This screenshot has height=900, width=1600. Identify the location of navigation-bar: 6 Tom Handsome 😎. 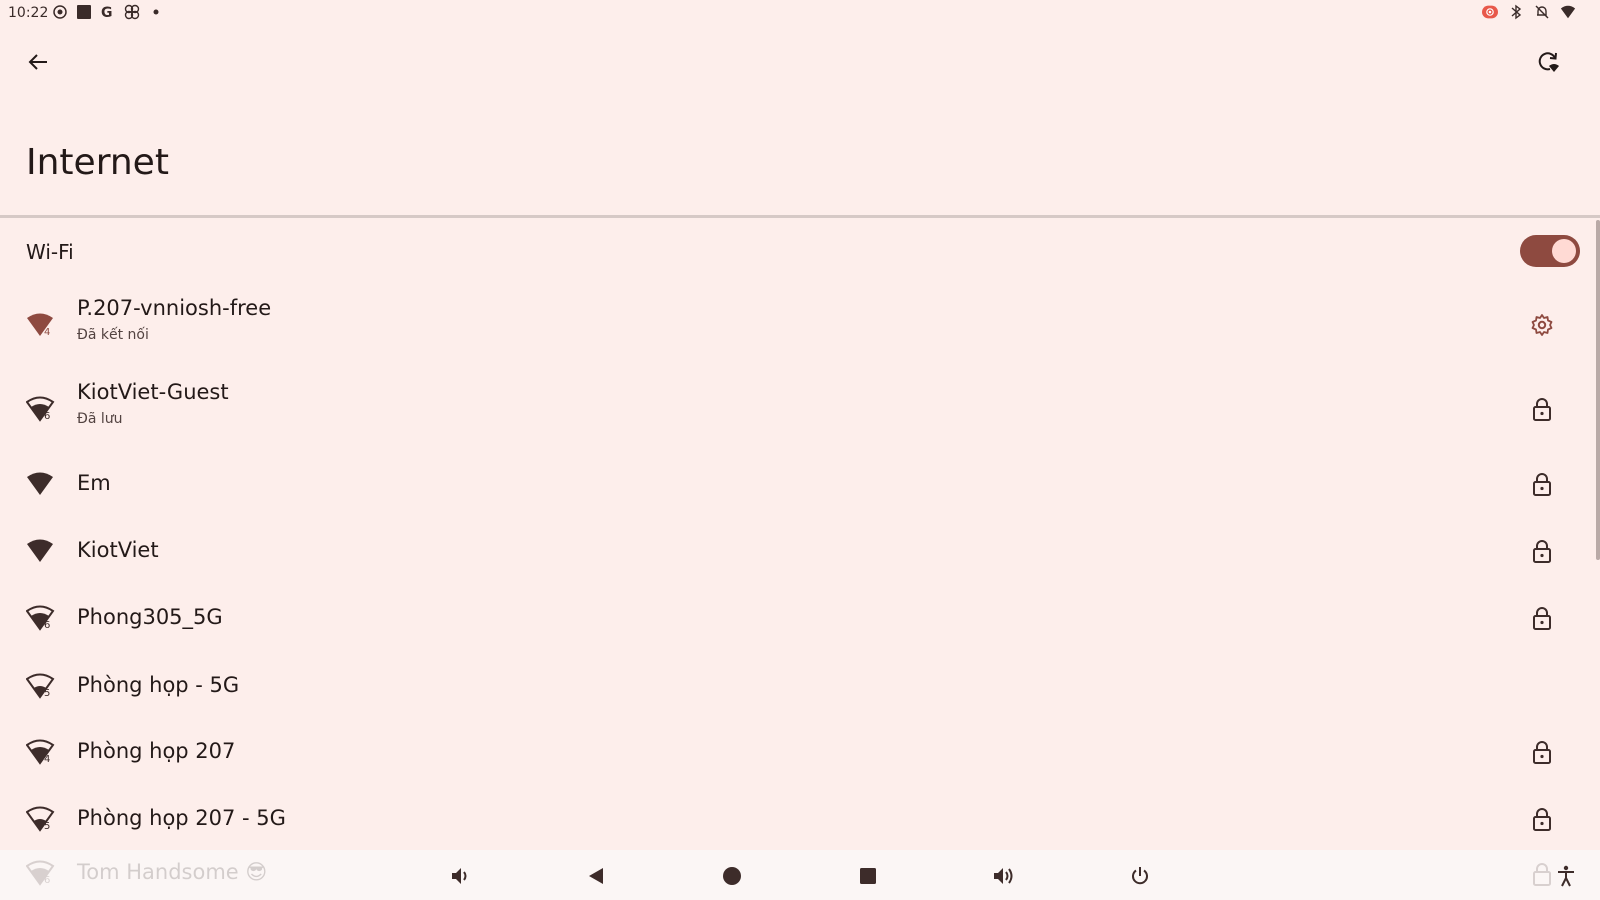
(800, 875).